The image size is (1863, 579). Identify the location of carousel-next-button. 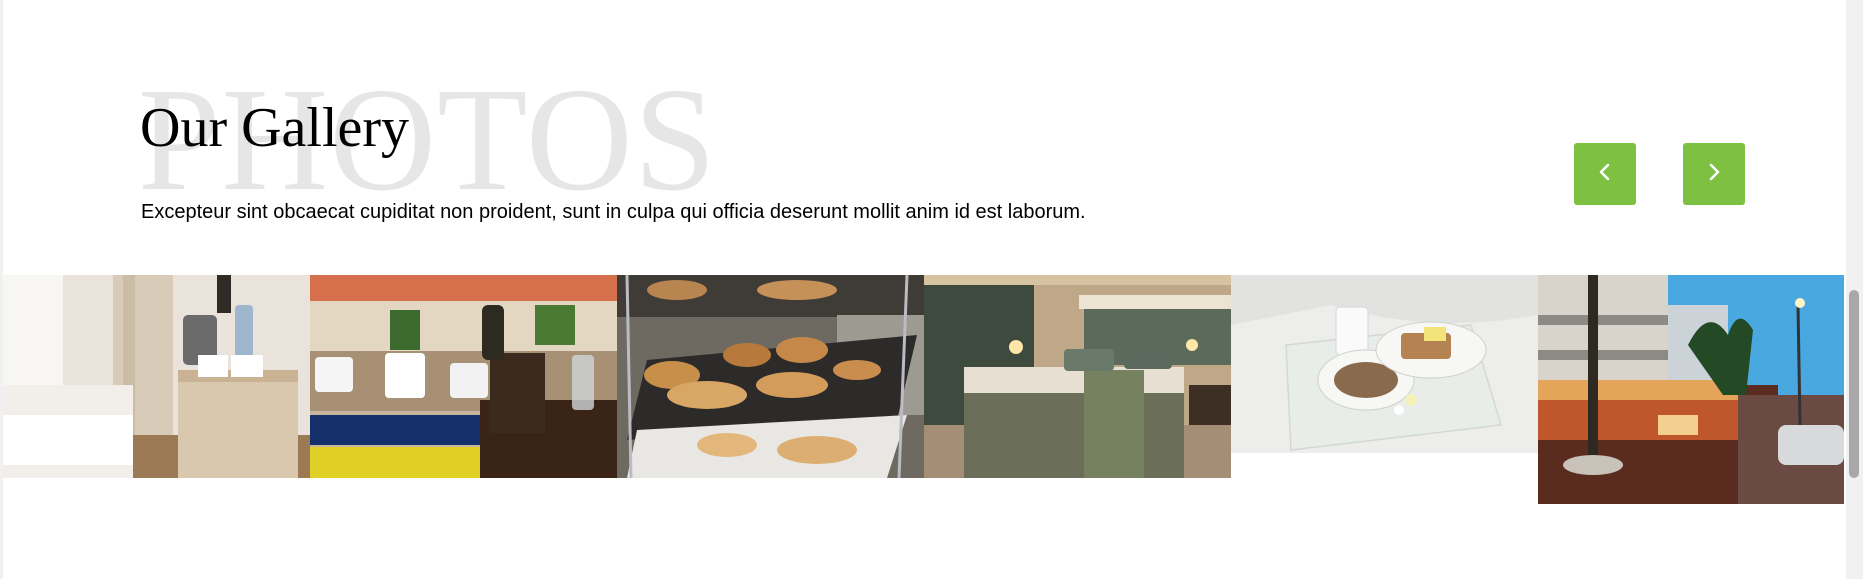
(1714, 174).